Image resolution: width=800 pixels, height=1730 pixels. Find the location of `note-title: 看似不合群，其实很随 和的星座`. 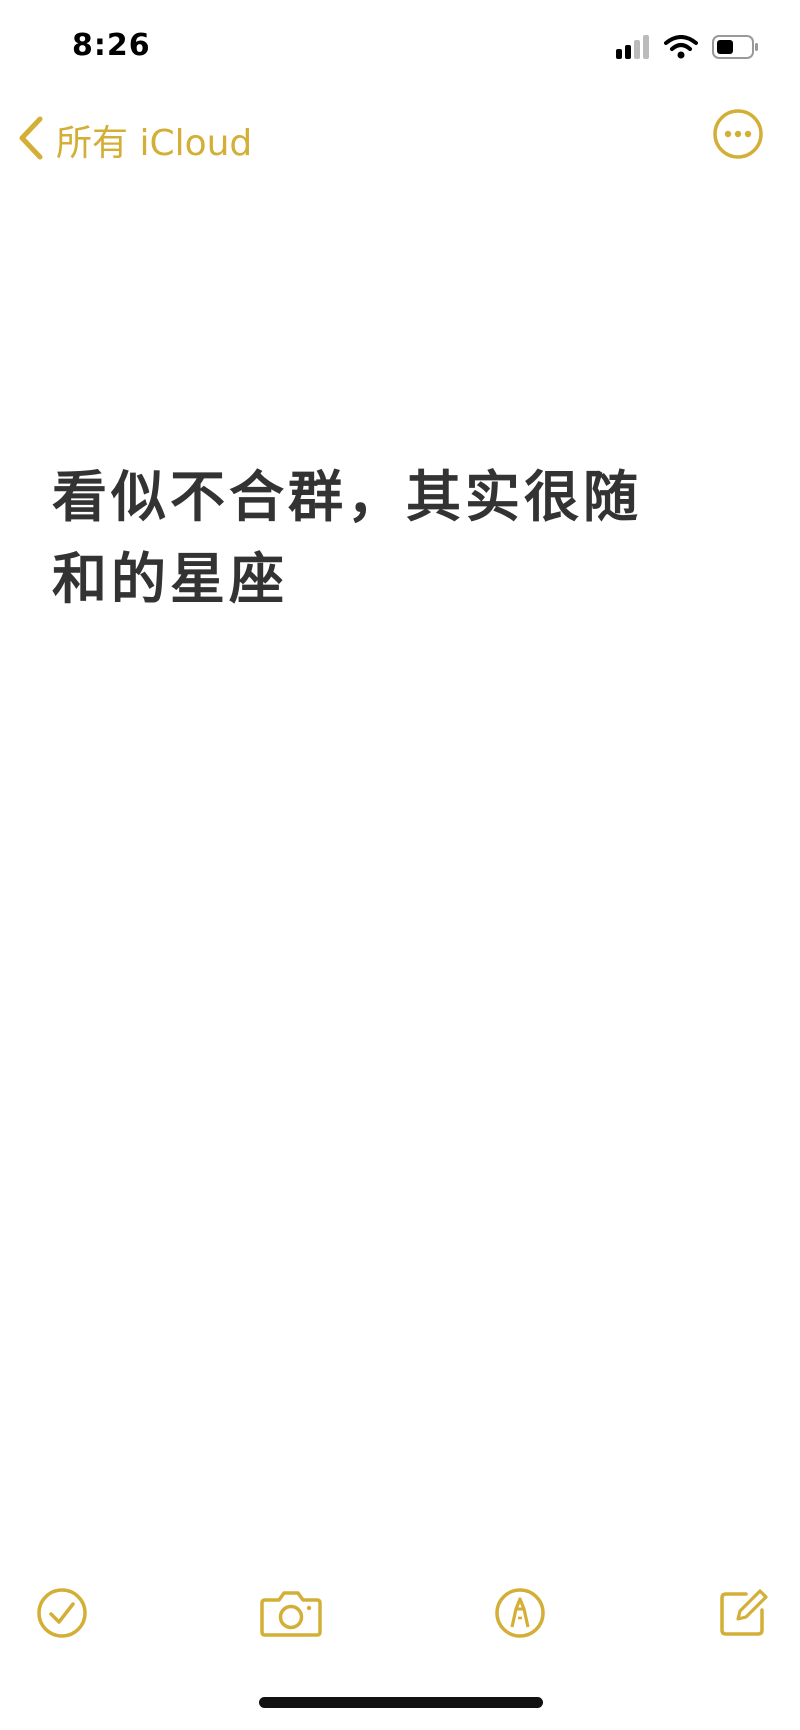

note-title: 看似不合群，其实很随 和的星座 is located at coordinates (397, 538).